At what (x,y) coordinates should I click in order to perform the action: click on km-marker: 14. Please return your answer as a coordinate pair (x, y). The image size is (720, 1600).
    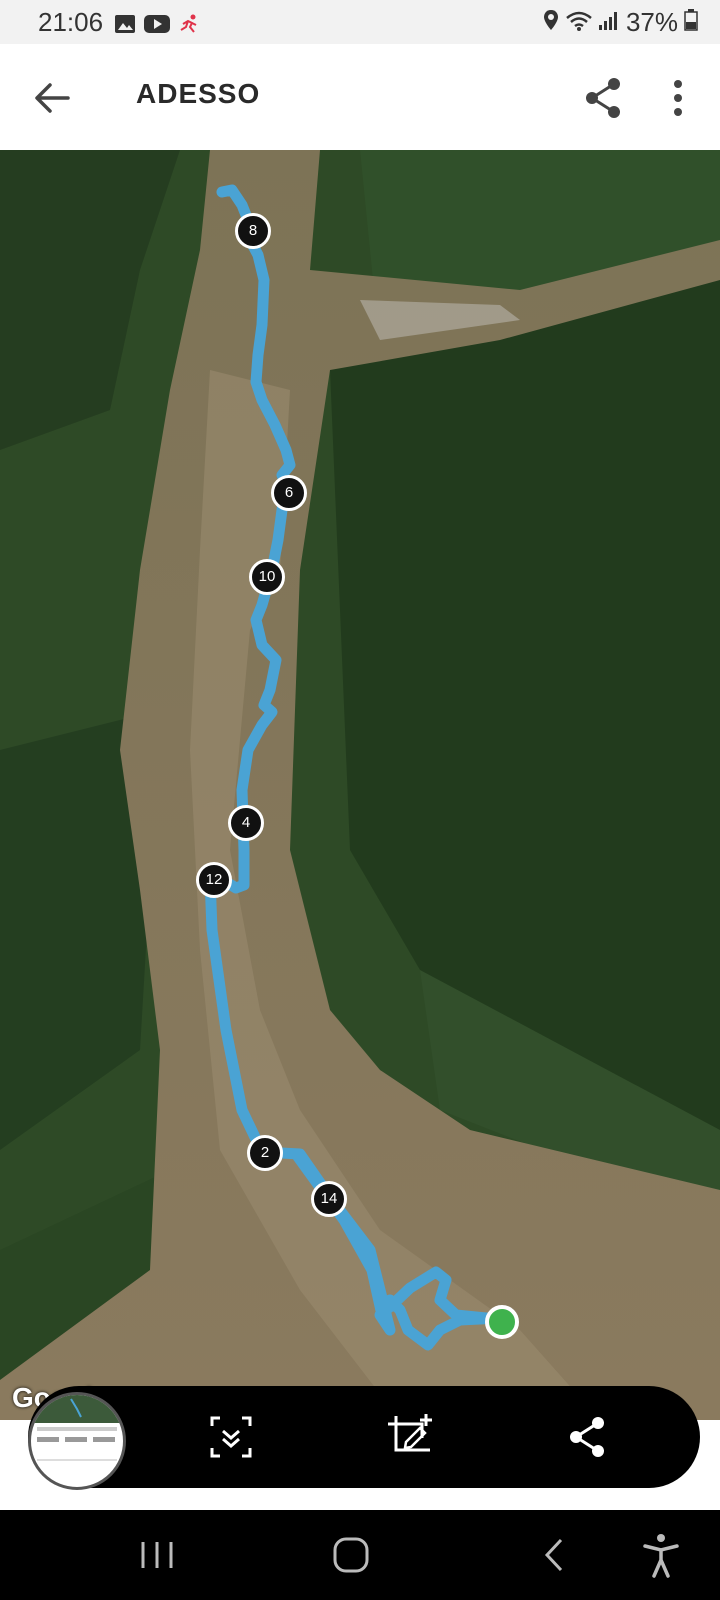
    Looking at the image, I should click on (329, 1199).